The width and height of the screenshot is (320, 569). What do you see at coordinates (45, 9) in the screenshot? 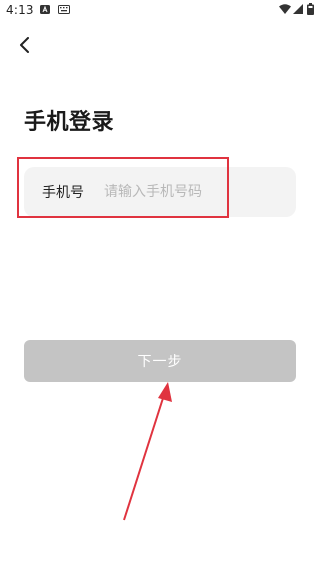
I see `app-notification-icon` at bounding box center [45, 9].